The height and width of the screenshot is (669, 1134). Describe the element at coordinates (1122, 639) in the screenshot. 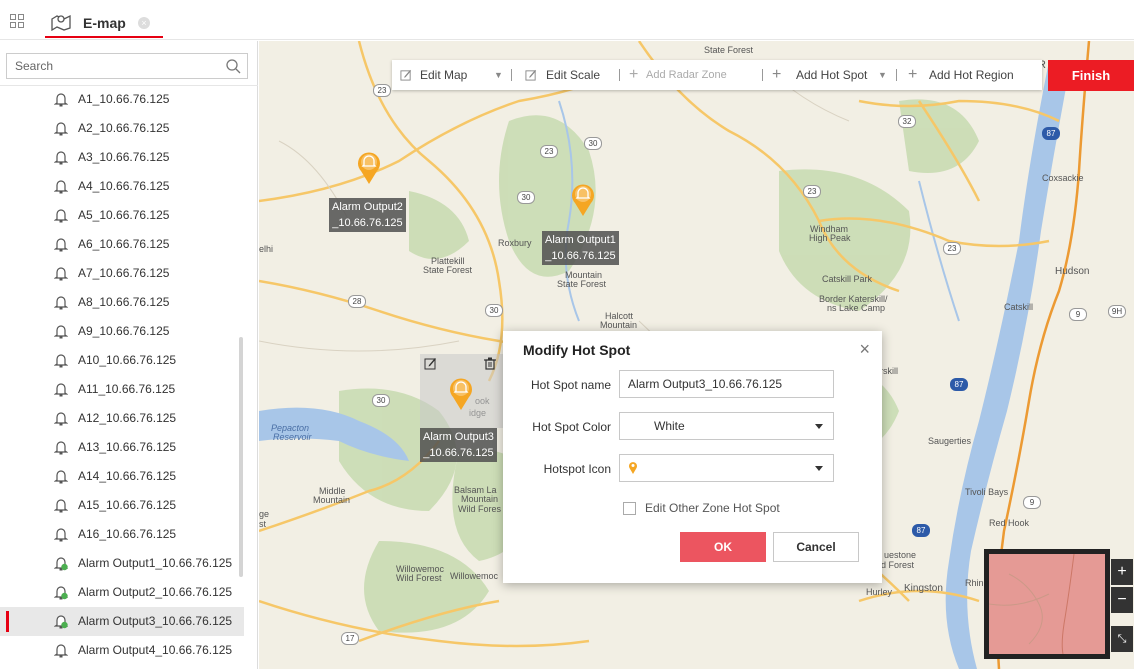

I see `collapse-overview-button: ⤡` at that location.